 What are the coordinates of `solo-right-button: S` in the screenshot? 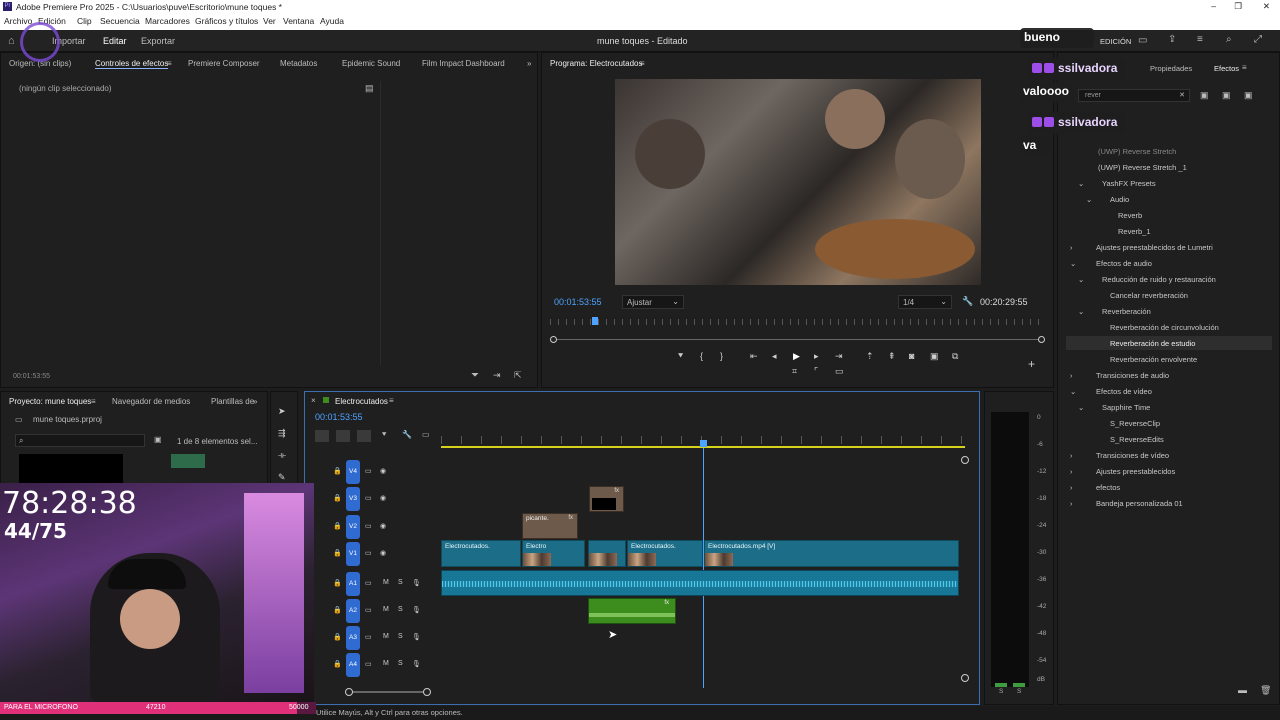 It's located at (1019, 691).